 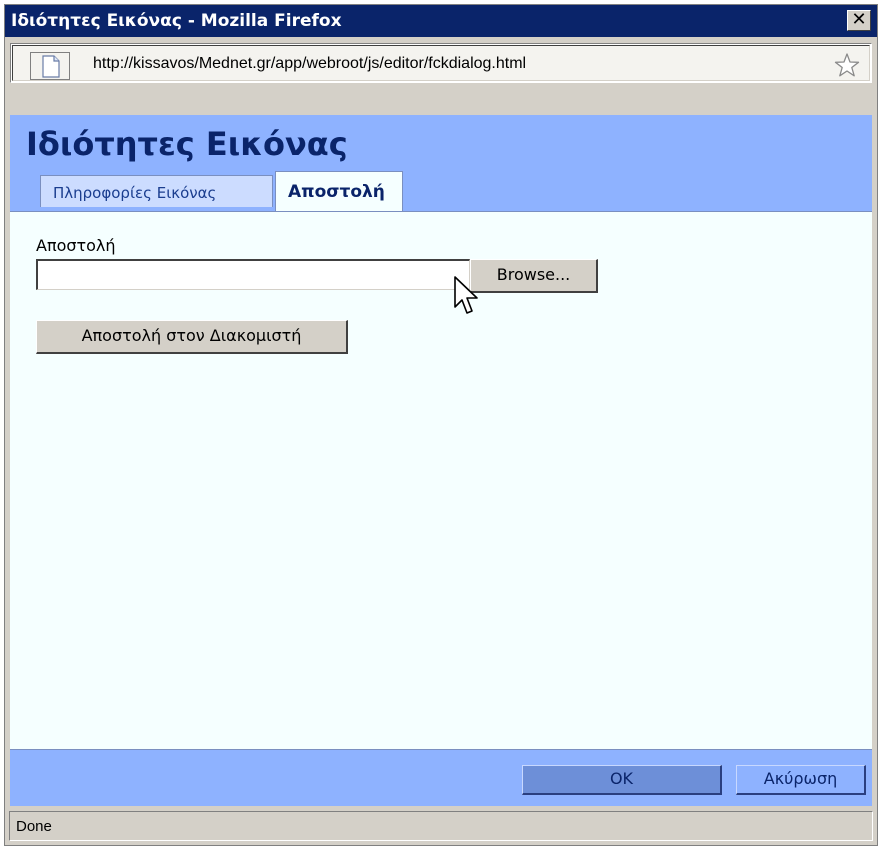 What do you see at coordinates (801, 780) in the screenshot?
I see `cancel-button: Ακύρωση` at bounding box center [801, 780].